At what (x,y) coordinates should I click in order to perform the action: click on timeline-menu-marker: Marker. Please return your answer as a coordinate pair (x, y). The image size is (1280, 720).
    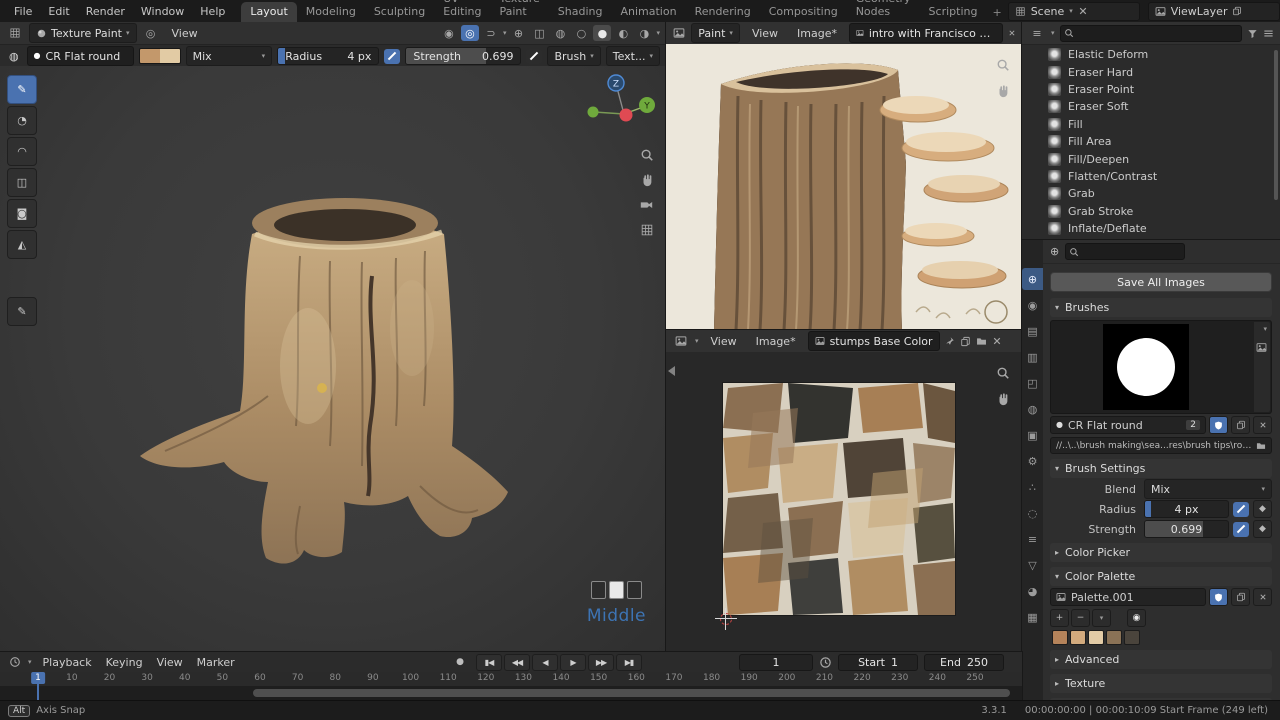
    Looking at the image, I should click on (216, 662).